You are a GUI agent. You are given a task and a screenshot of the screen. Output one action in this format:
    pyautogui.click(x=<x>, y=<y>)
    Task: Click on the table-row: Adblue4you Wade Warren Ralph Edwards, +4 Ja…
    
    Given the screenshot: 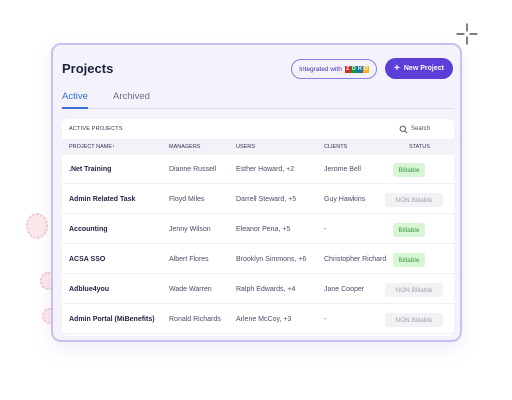 What is the action you would take?
    pyautogui.click(x=258, y=289)
    